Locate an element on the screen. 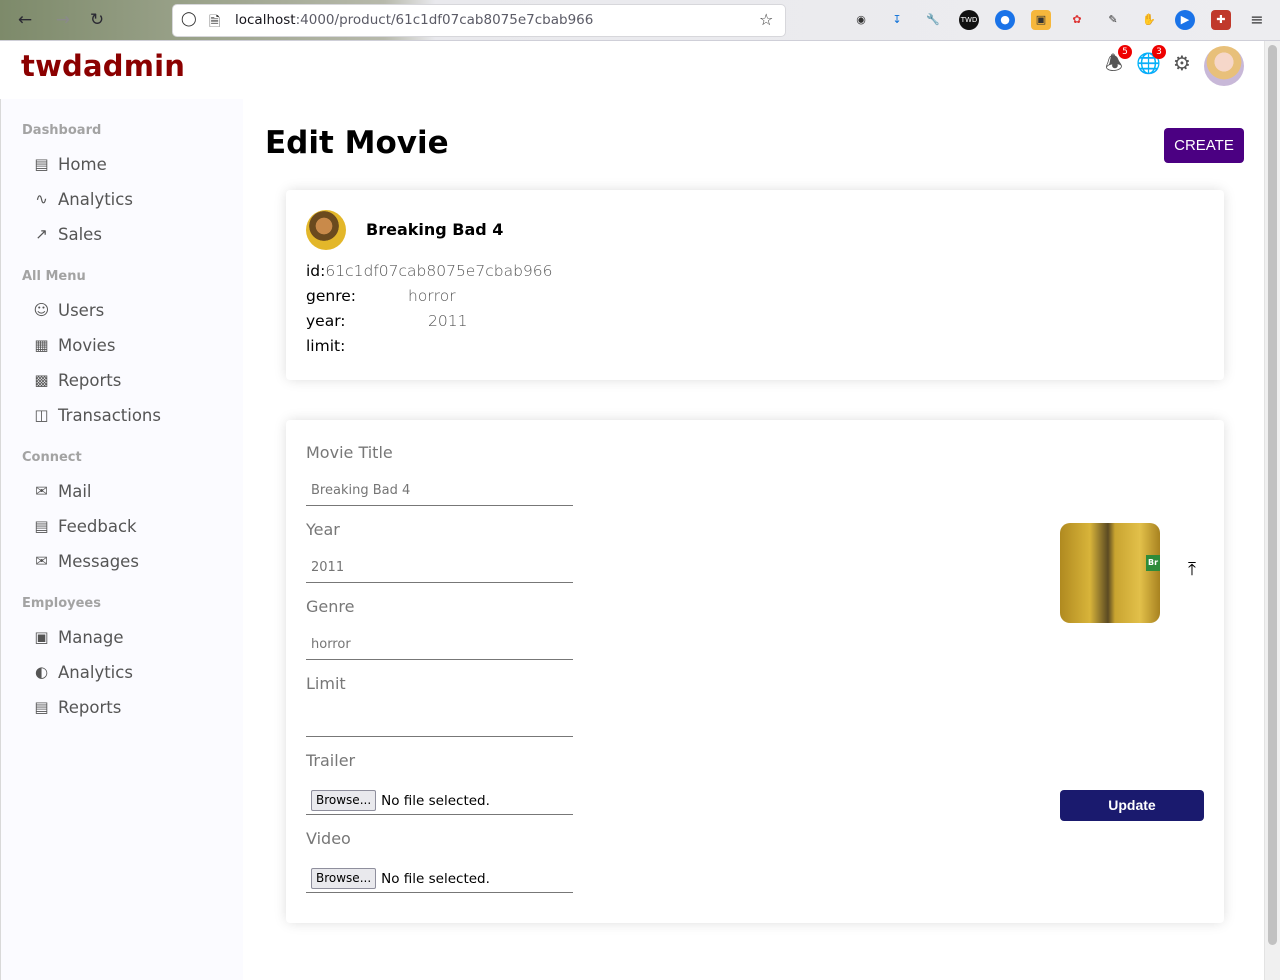  limit-input is located at coordinates (439, 722).